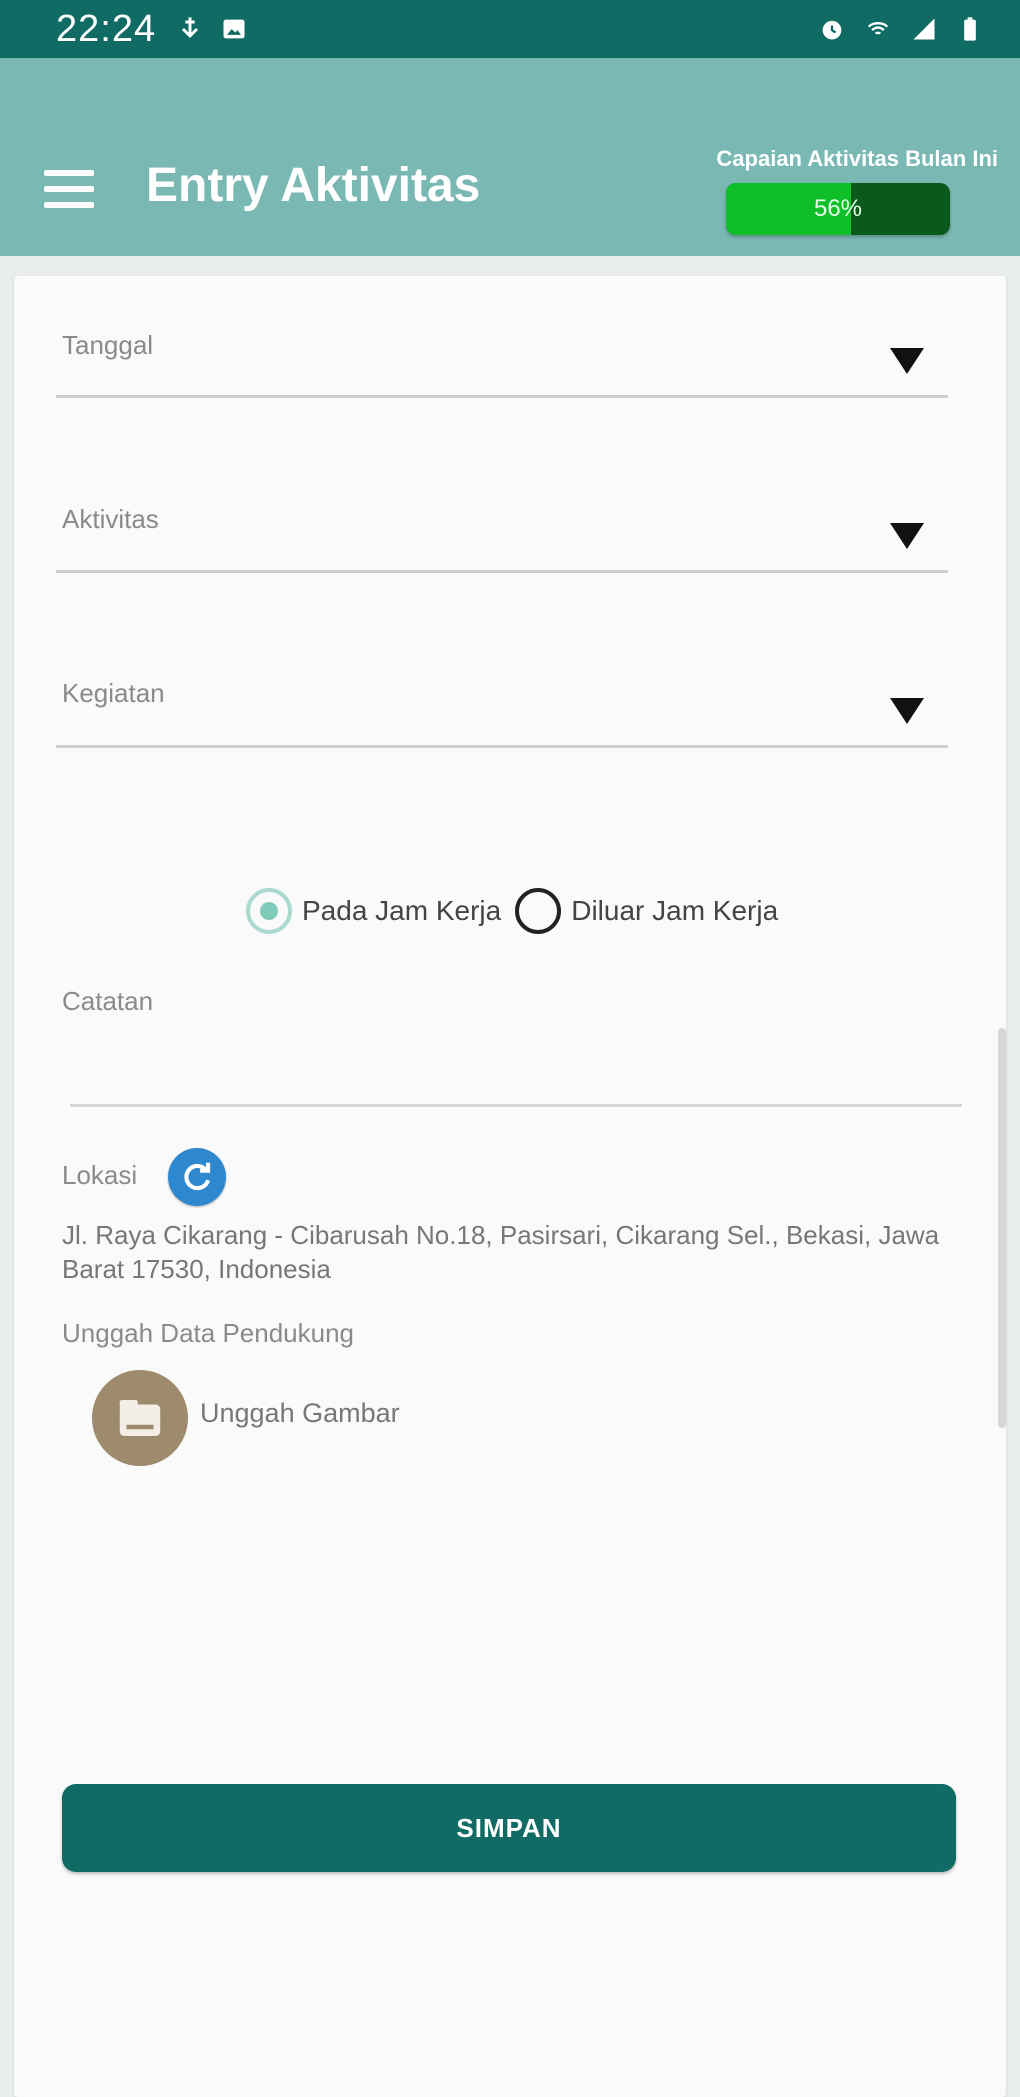 The image size is (1020, 2097). I want to click on scrollbar, so click(1002, 1228).